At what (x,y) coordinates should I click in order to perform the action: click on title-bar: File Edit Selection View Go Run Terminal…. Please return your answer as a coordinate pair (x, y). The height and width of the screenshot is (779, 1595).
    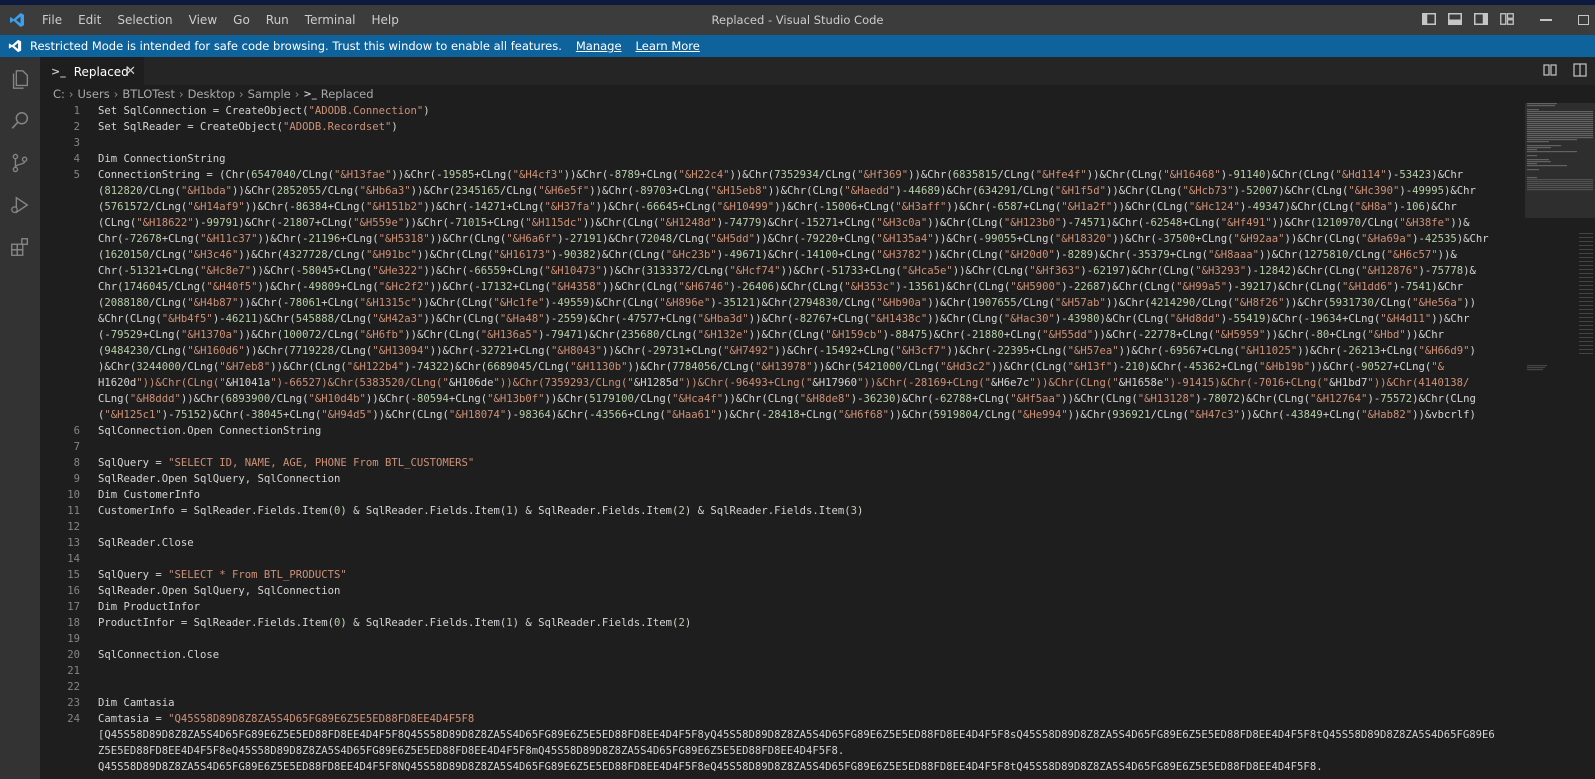
    Looking at the image, I should click on (797, 20).